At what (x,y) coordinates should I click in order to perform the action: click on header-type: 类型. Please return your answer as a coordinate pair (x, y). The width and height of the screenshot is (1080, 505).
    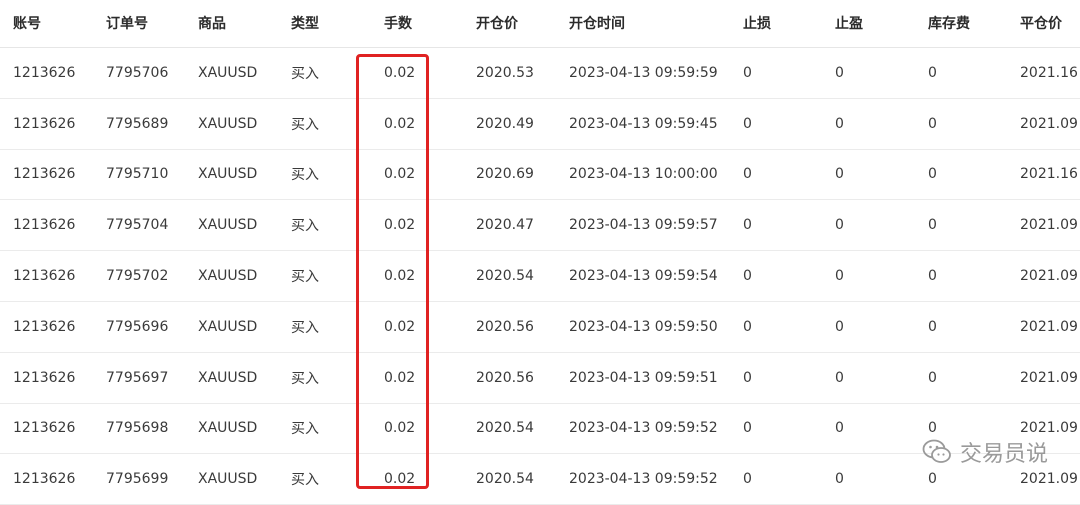
    Looking at the image, I should click on (305, 23).